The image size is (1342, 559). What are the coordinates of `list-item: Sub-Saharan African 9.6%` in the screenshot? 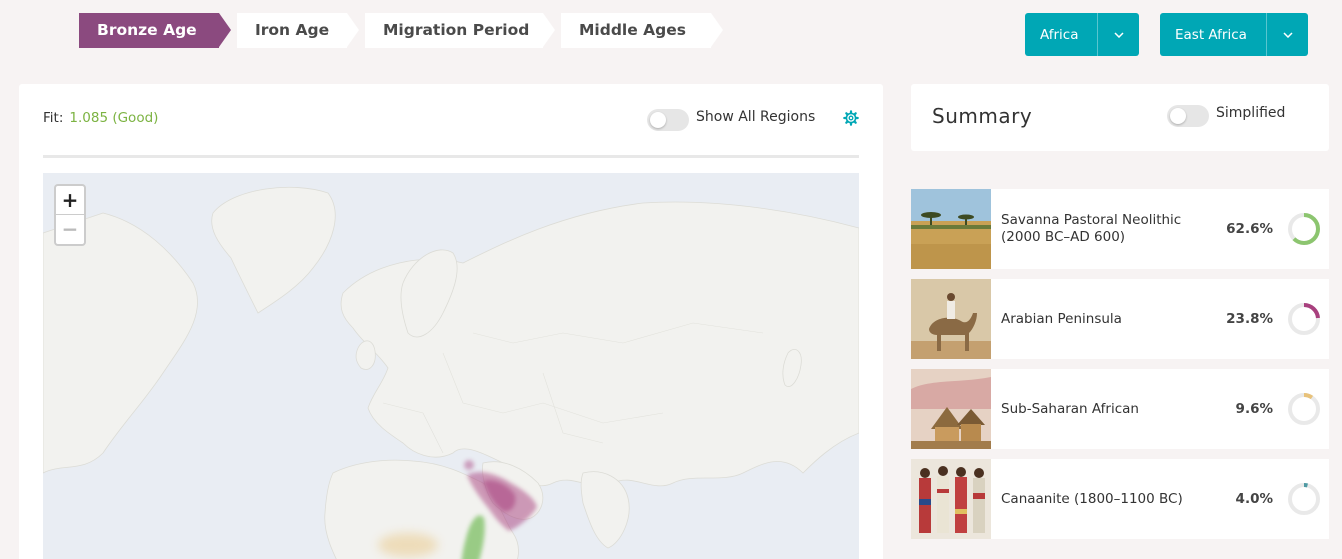 It's located at (1120, 409).